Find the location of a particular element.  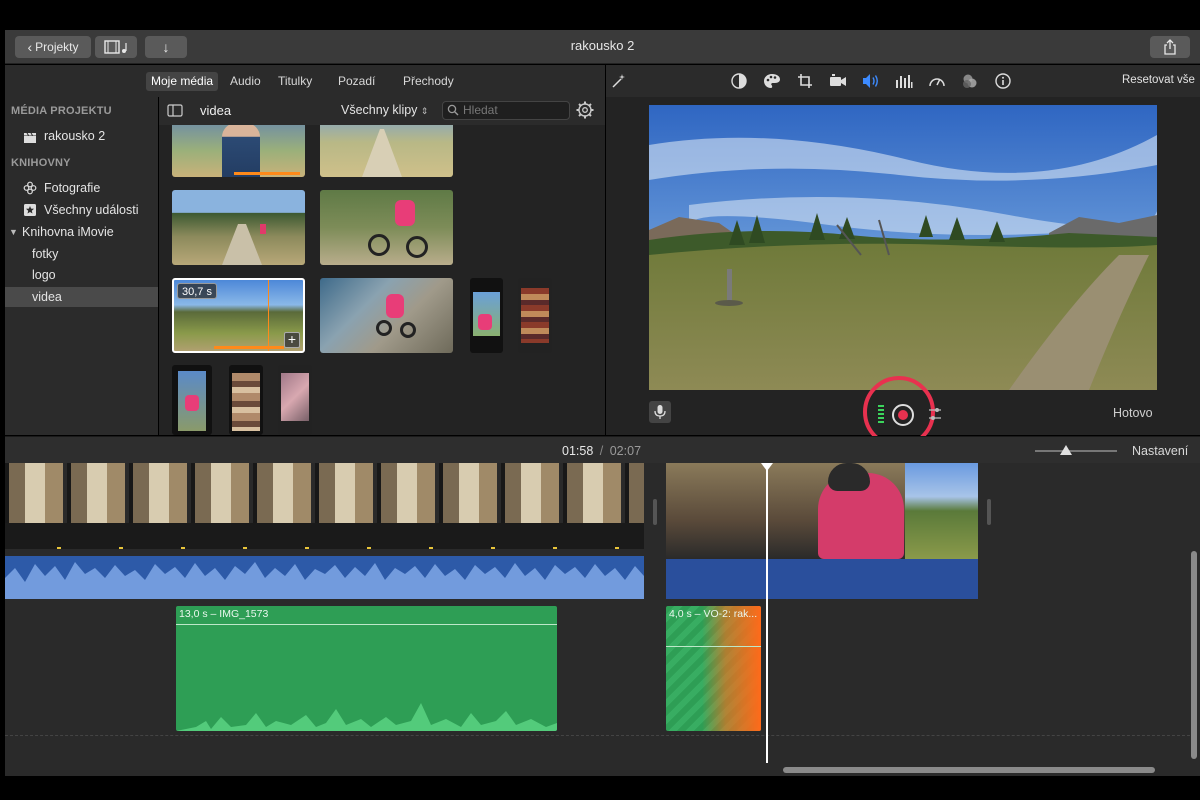

disclosure-triangle-icon: ▼ is located at coordinates (13, 232).